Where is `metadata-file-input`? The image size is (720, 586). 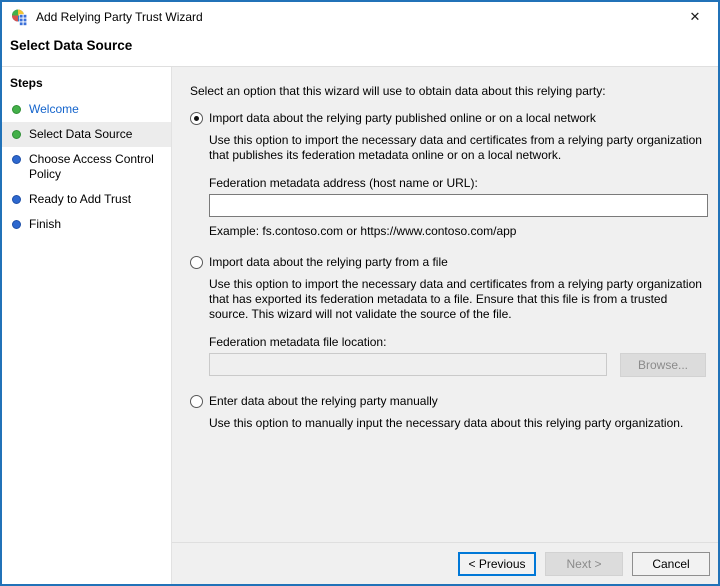
metadata-file-input is located at coordinates (408, 364).